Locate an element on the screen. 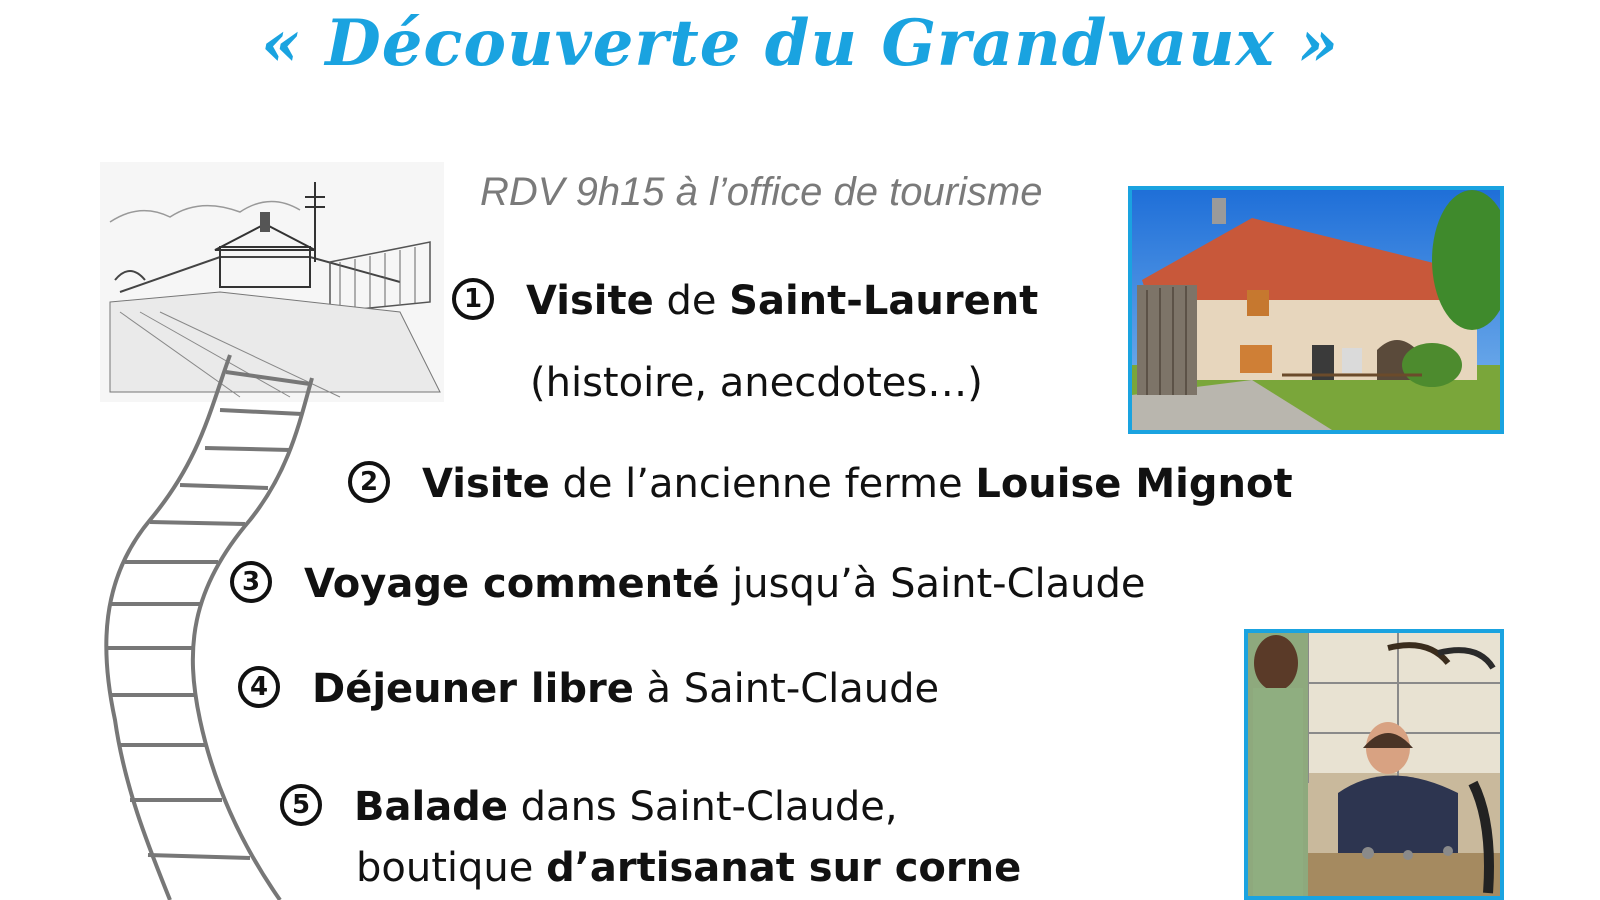 This screenshot has width=1600, height=900. step-5-sub-bold: d’artisanat sur corne is located at coordinates (784, 868).